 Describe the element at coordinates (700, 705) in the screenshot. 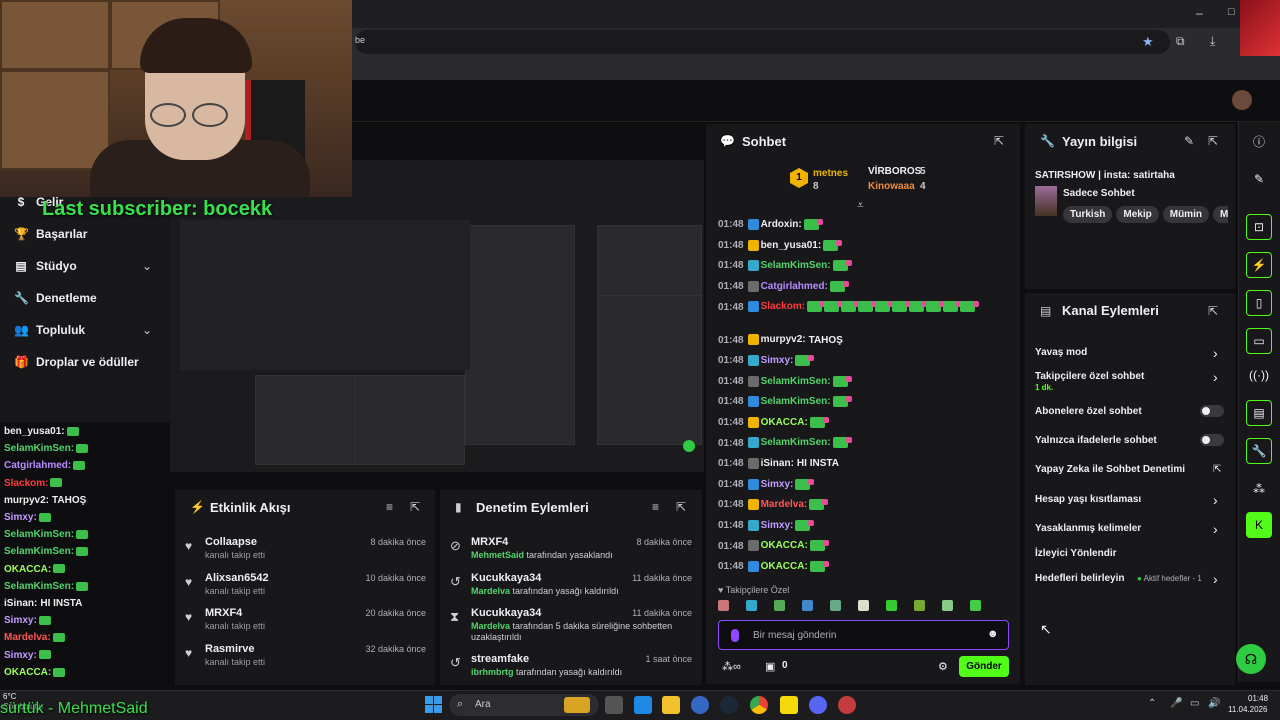

I see `obs-icon` at that location.